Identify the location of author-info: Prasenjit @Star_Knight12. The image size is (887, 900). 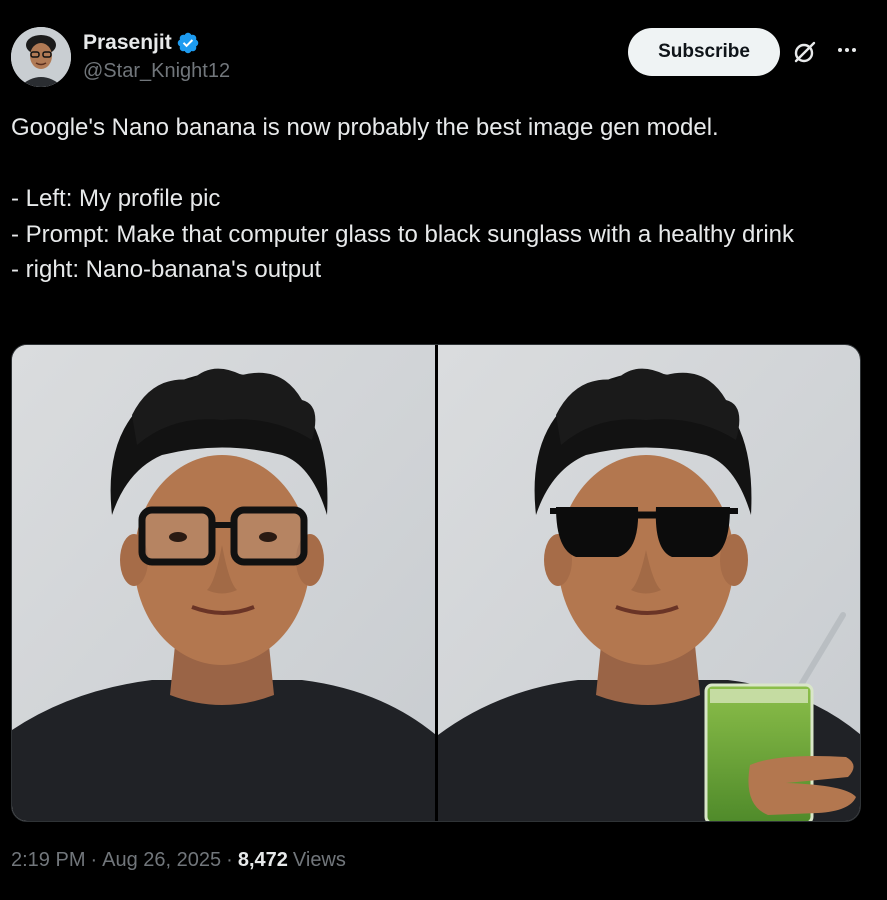
(156, 56).